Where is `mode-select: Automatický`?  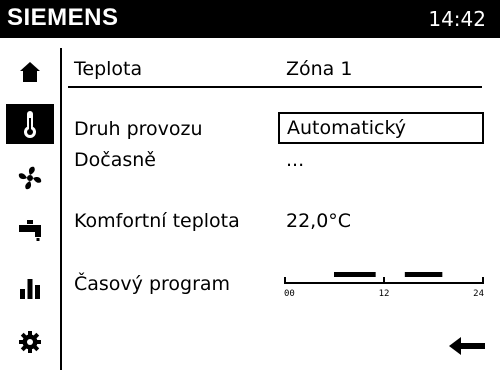 mode-select: Automatický is located at coordinates (381, 128).